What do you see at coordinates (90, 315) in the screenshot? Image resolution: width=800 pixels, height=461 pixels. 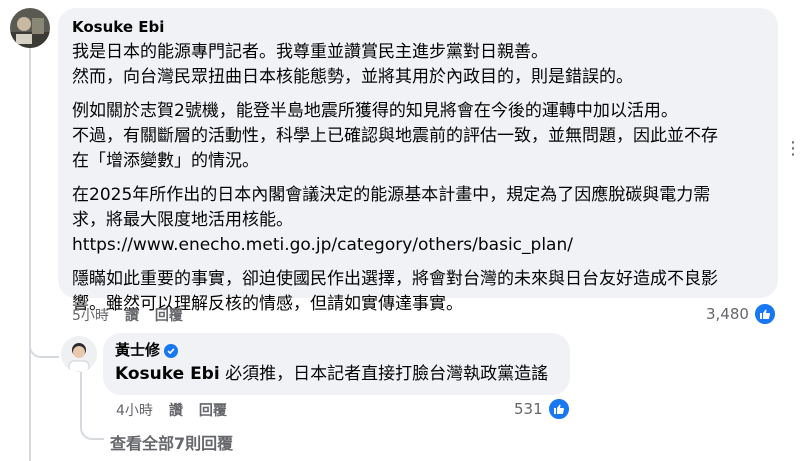 I see `comment-time: 5小時` at bounding box center [90, 315].